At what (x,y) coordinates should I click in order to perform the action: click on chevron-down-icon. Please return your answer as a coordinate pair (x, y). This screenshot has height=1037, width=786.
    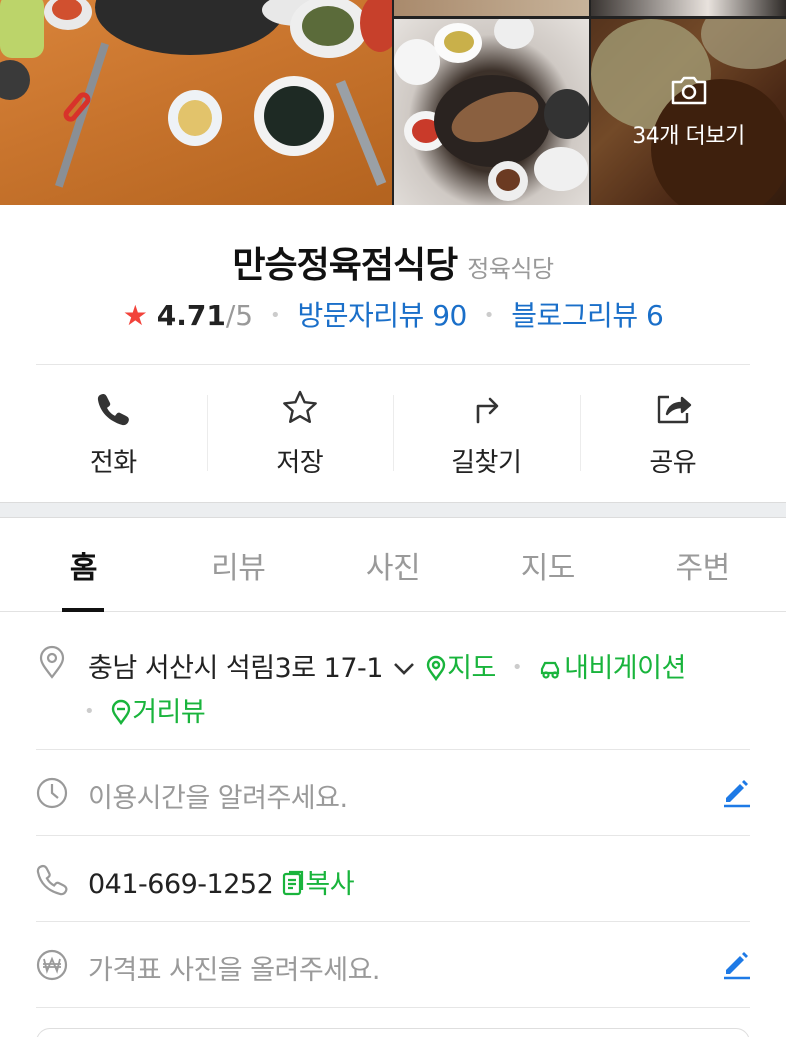
    Looking at the image, I should click on (404, 671).